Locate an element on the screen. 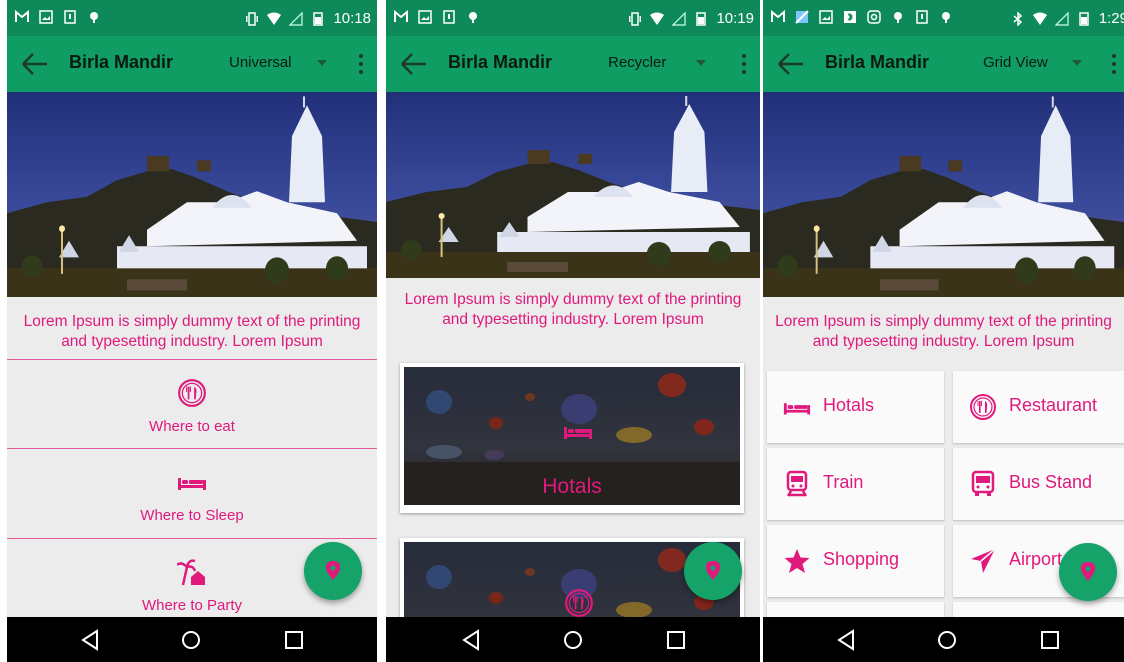  category-card-hotals: Hotals is located at coordinates (572, 438).